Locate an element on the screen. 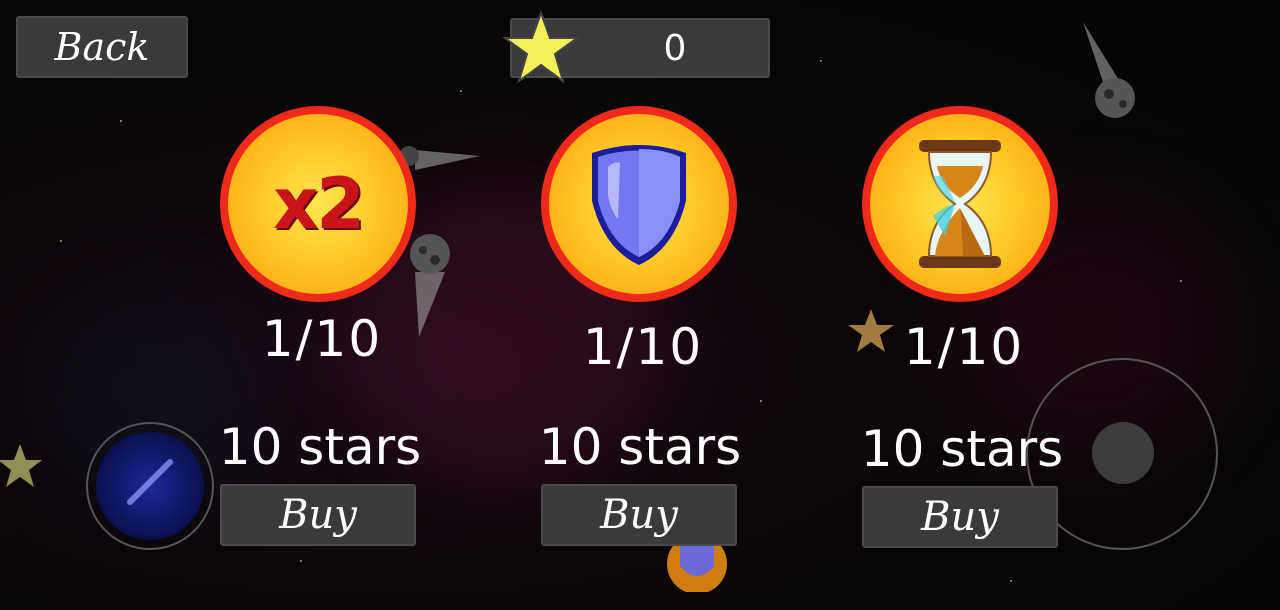 This screenshot has height=610, width=1280. hourglass-icon is located at coordinates (960, 204).